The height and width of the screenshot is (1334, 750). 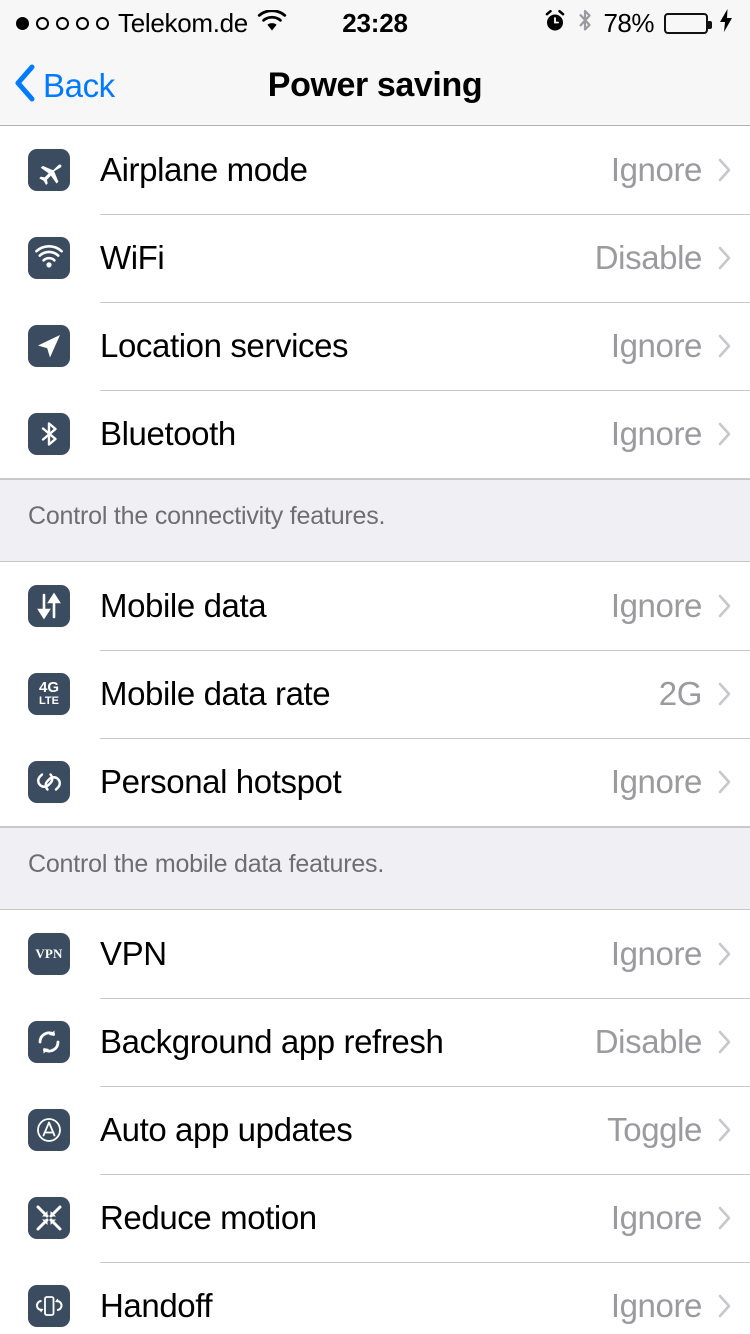 I want to click on settings-row-label: Location services, so click(x=224, y=345).